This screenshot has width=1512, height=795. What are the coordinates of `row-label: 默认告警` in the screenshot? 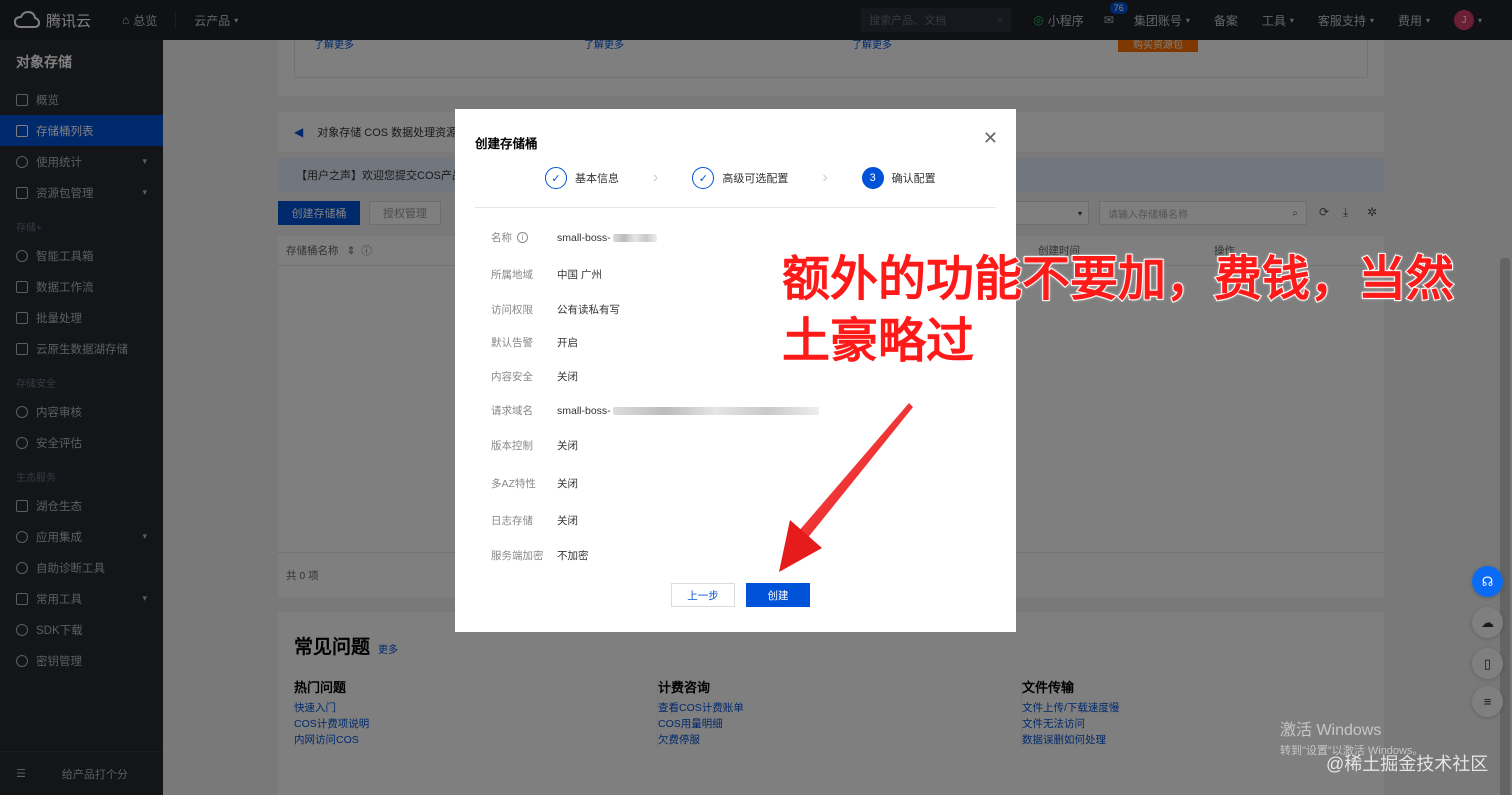 It's located at (512, 343).